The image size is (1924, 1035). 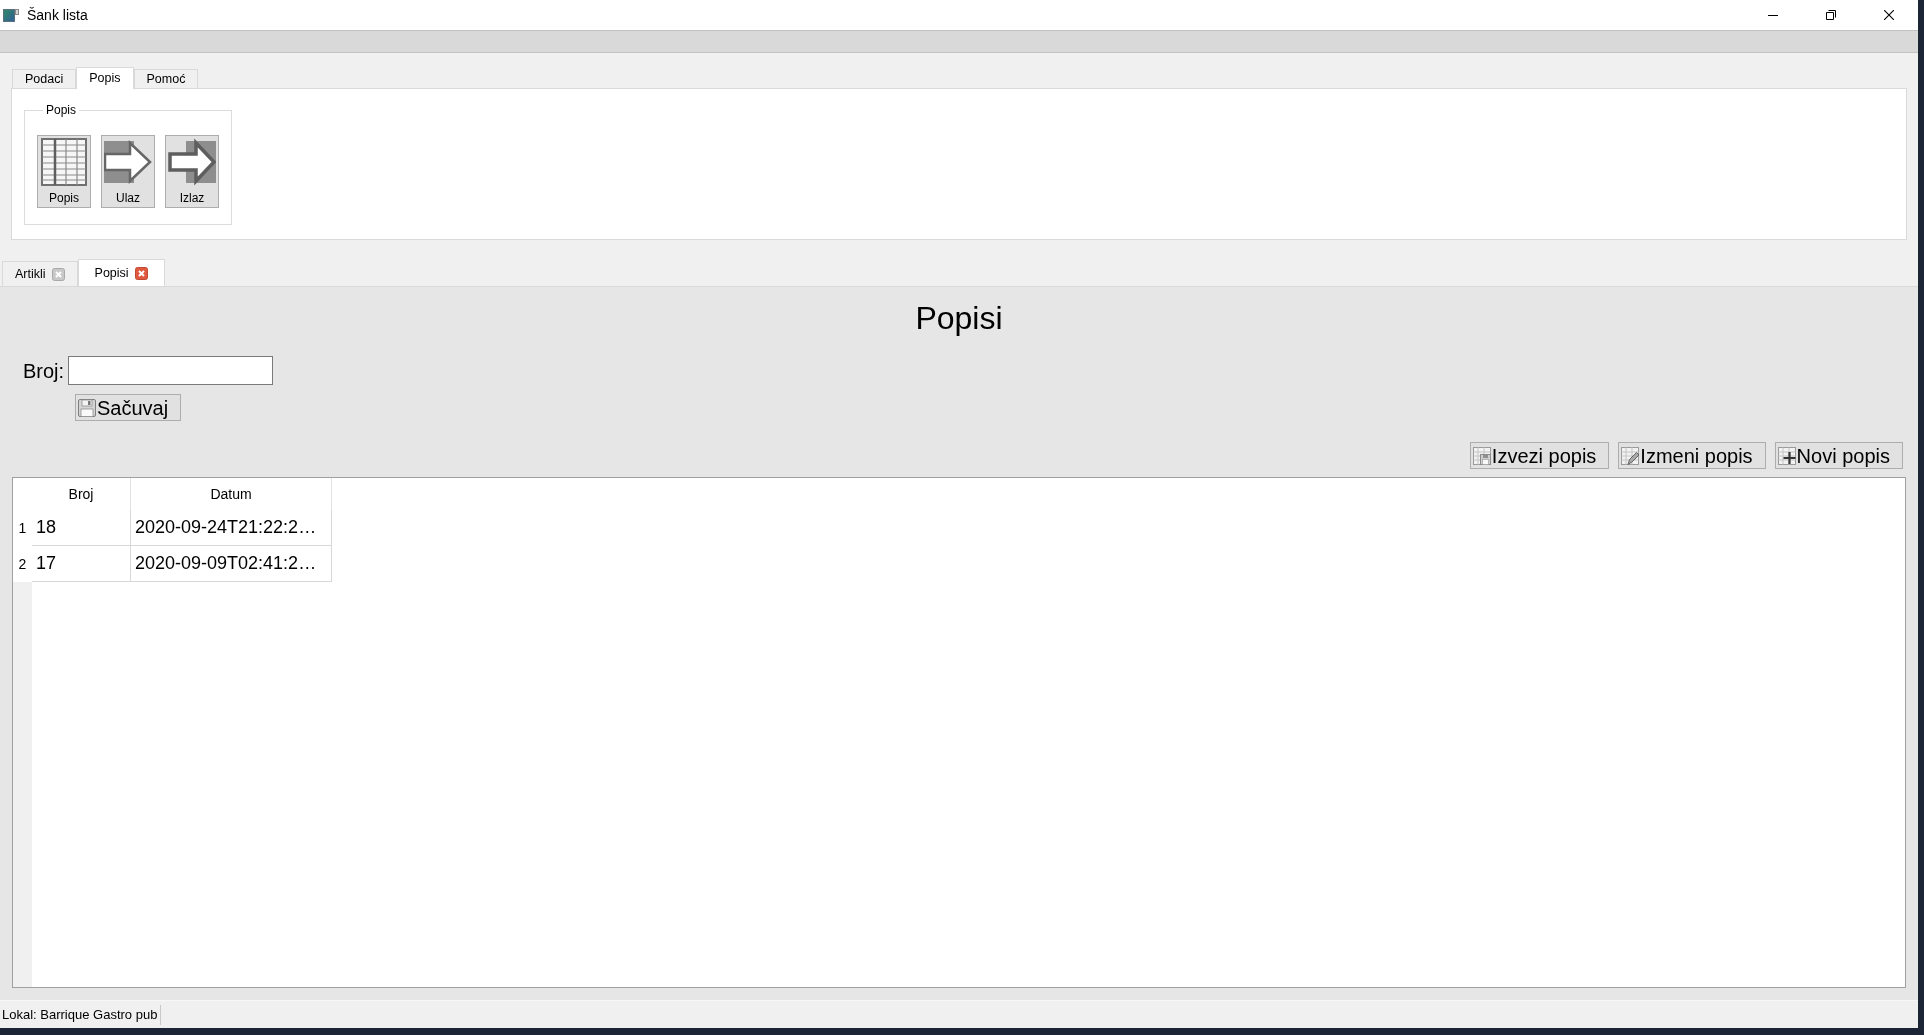 I want to click on grid-pencil-icon, so click(x=1630, y=455).